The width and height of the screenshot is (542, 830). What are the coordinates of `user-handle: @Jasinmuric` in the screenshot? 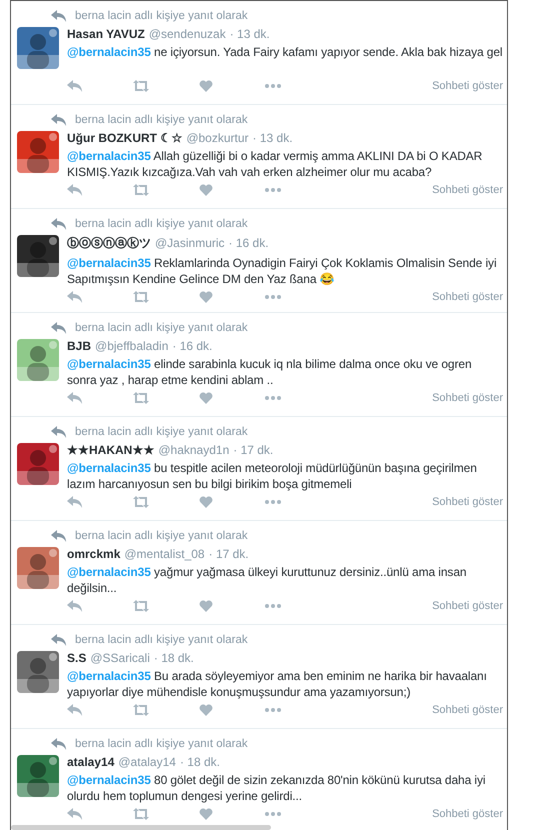 It's located at (190, 243).